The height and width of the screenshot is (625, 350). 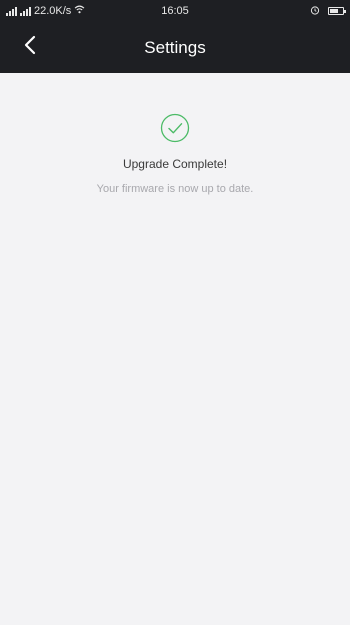 I want to click on check-circle-icon, so click(x=175, y=128).